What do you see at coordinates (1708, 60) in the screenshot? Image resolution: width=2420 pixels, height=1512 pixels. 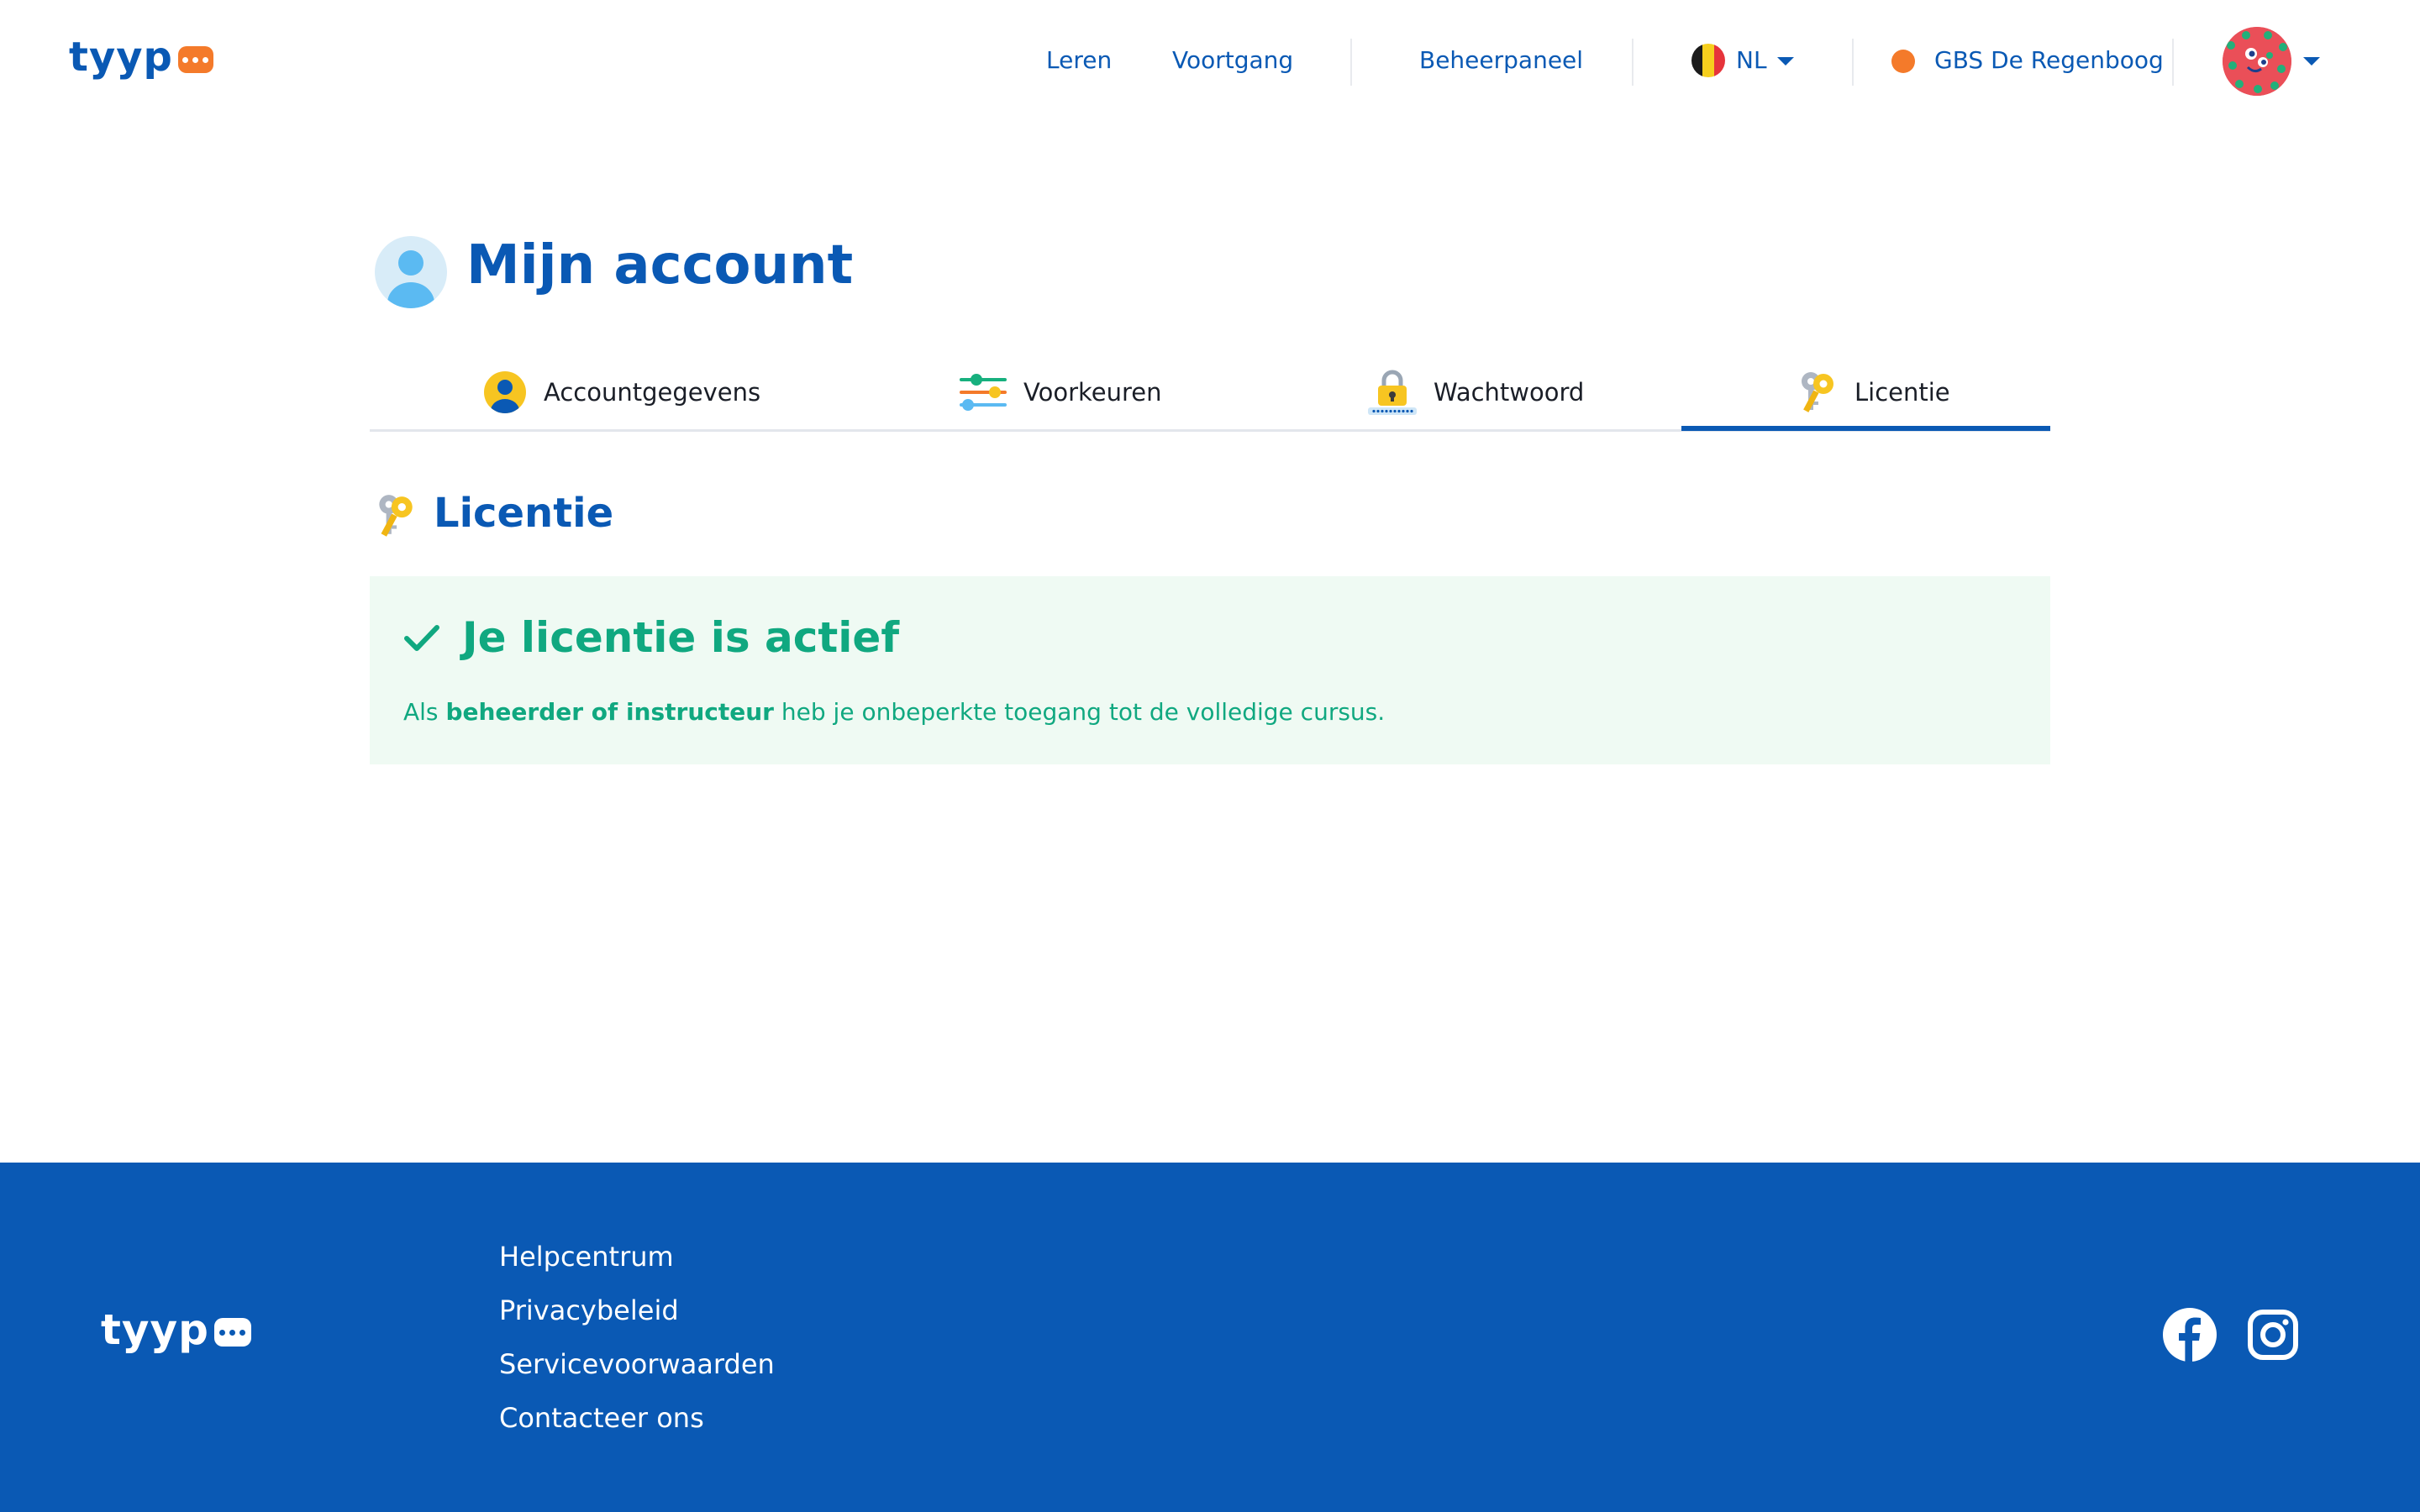 I see `belgium-flag-icon` at bounding box center [1708, 60].